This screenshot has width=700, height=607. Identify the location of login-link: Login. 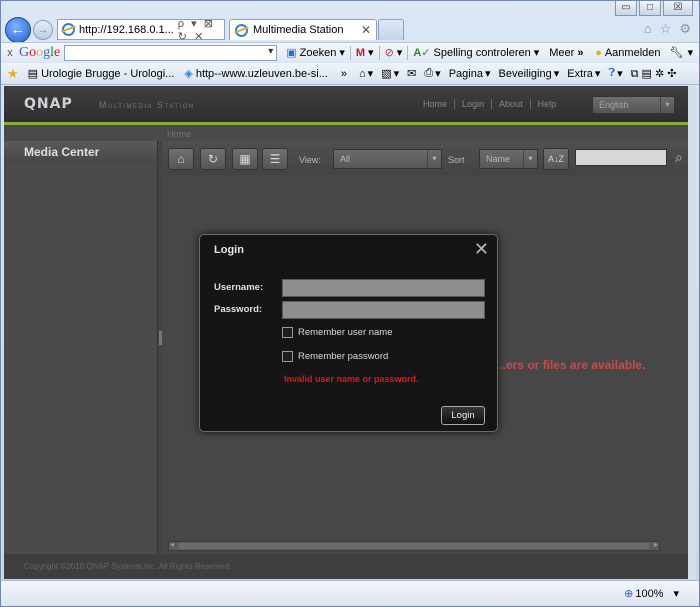
(474, 104).